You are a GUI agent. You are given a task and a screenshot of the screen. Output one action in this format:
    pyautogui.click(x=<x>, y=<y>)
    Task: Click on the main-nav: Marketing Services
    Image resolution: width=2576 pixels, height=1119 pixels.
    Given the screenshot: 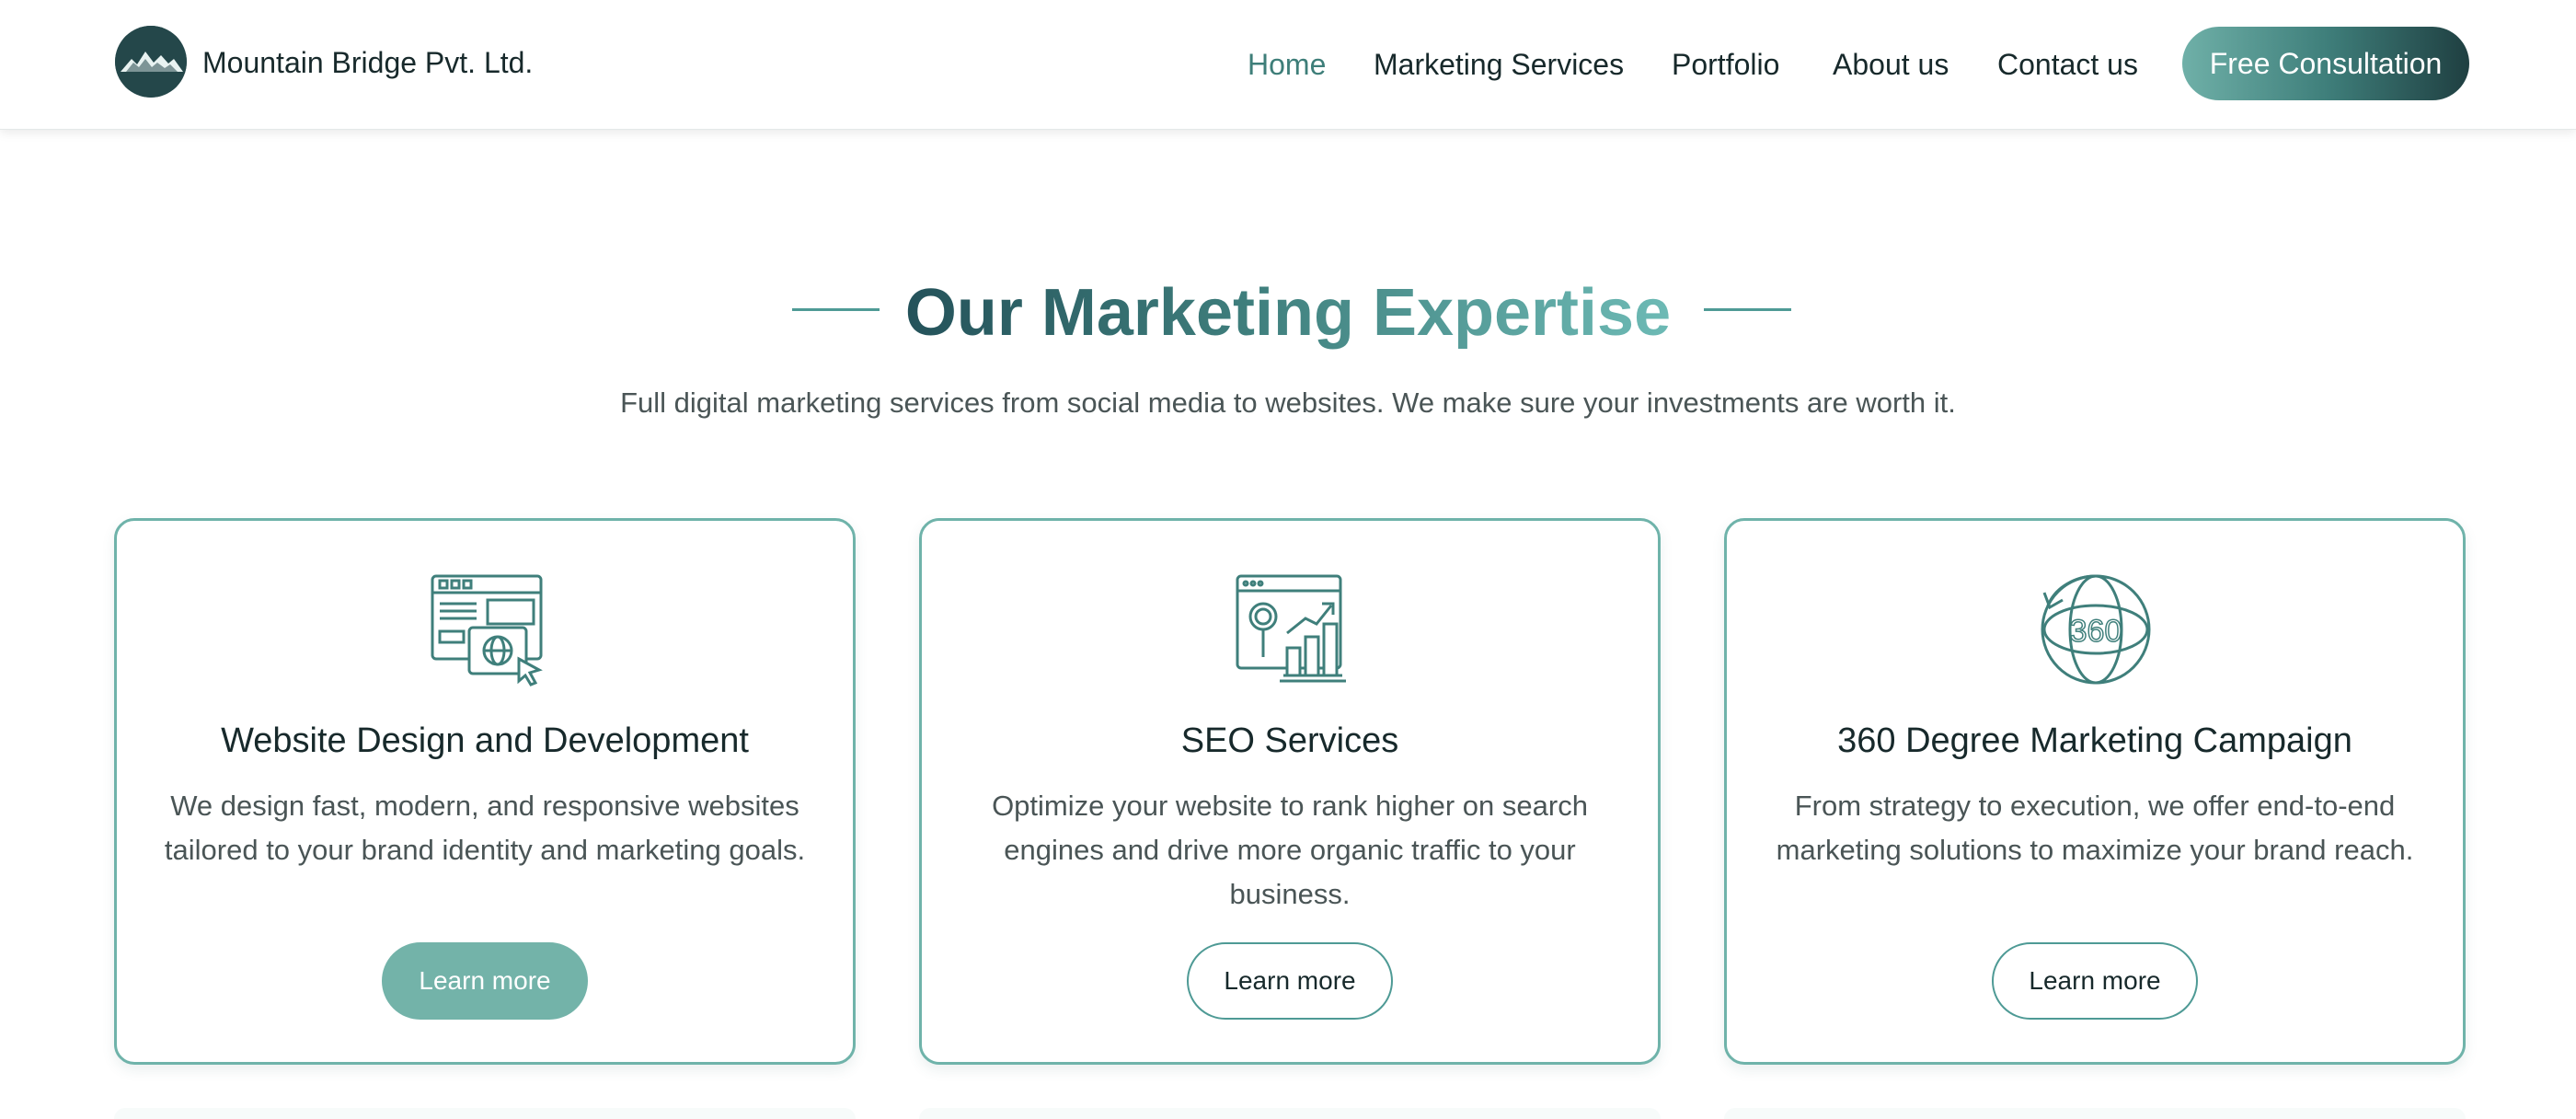 What is the action you would take?
    pyautogui.click(x=1499, y=64)
    